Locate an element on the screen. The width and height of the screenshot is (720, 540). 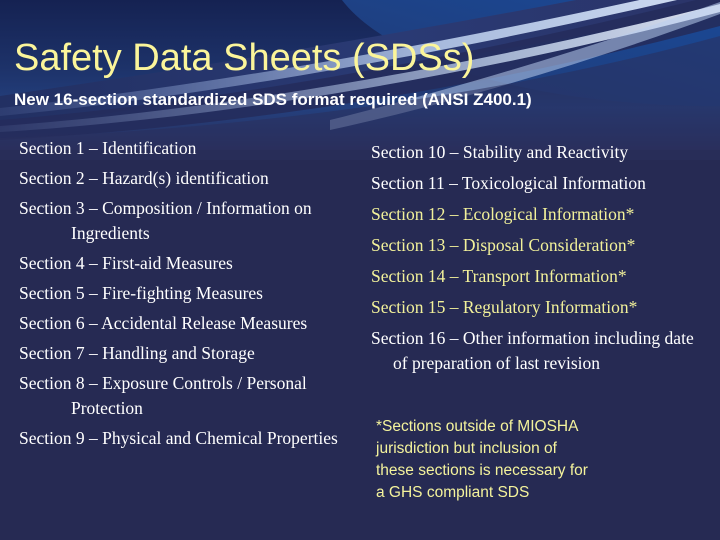
list-item: Section 15 – Regulatory Information* is located at coordinates (504, 307).